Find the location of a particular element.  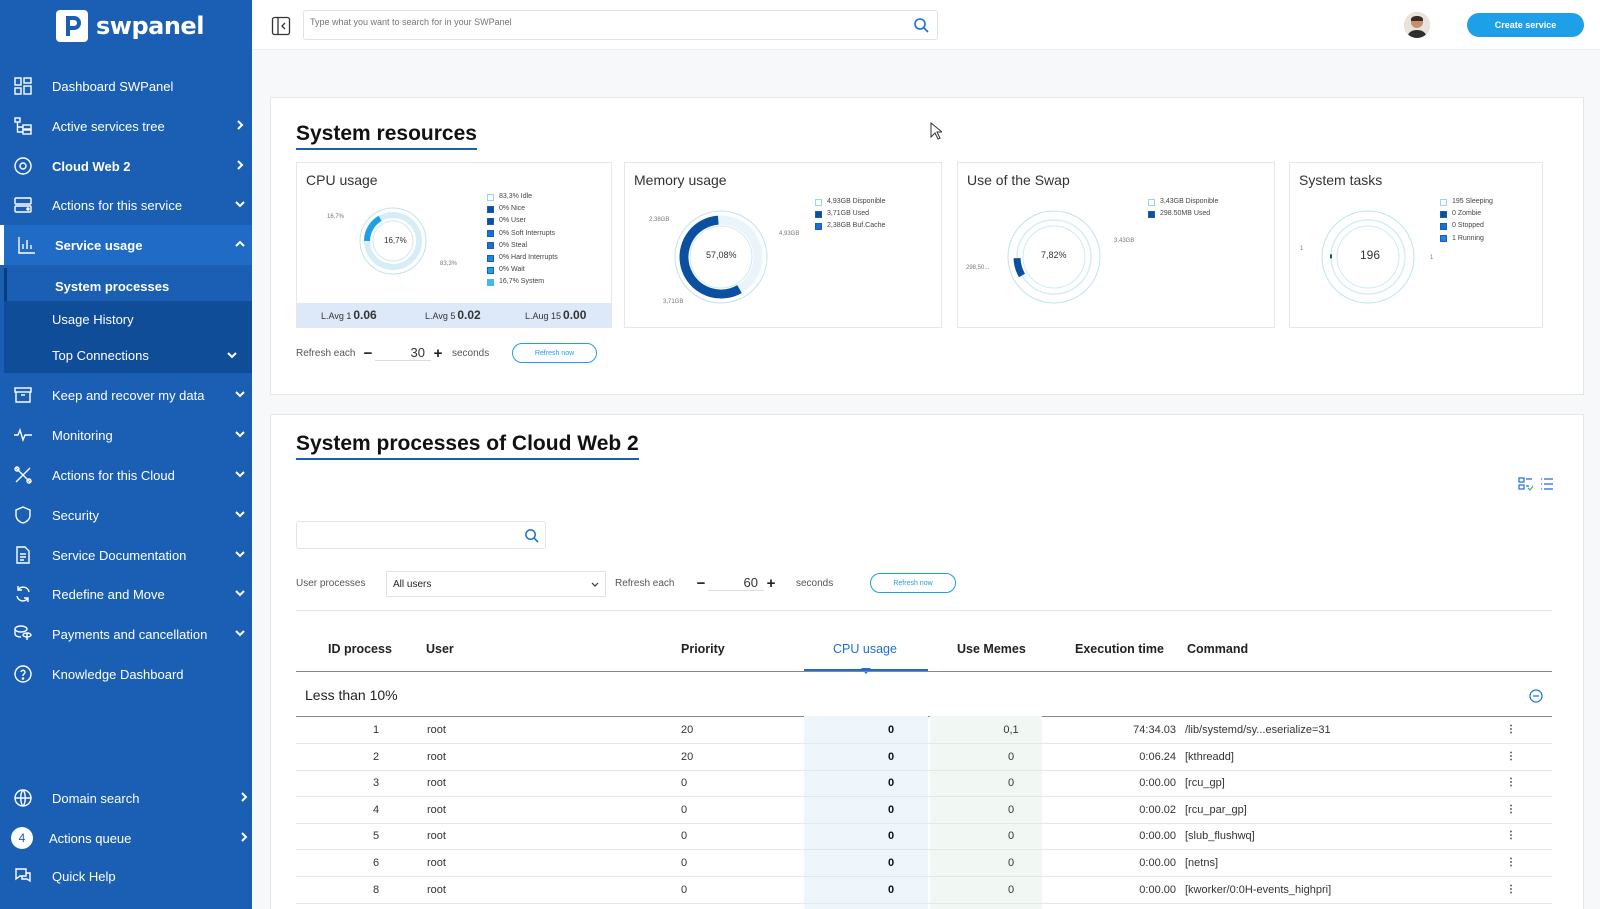

cell-id: 8 is located at coordinates (376, 889).